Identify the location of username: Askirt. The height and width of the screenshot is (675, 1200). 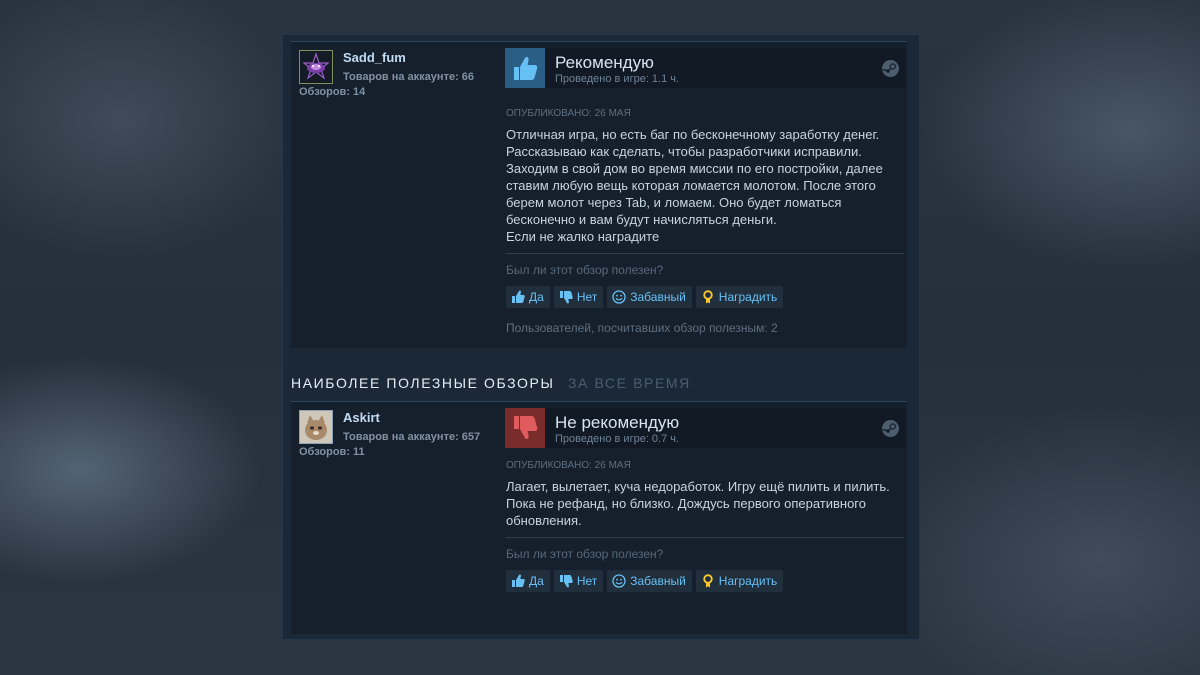
(361, 417).